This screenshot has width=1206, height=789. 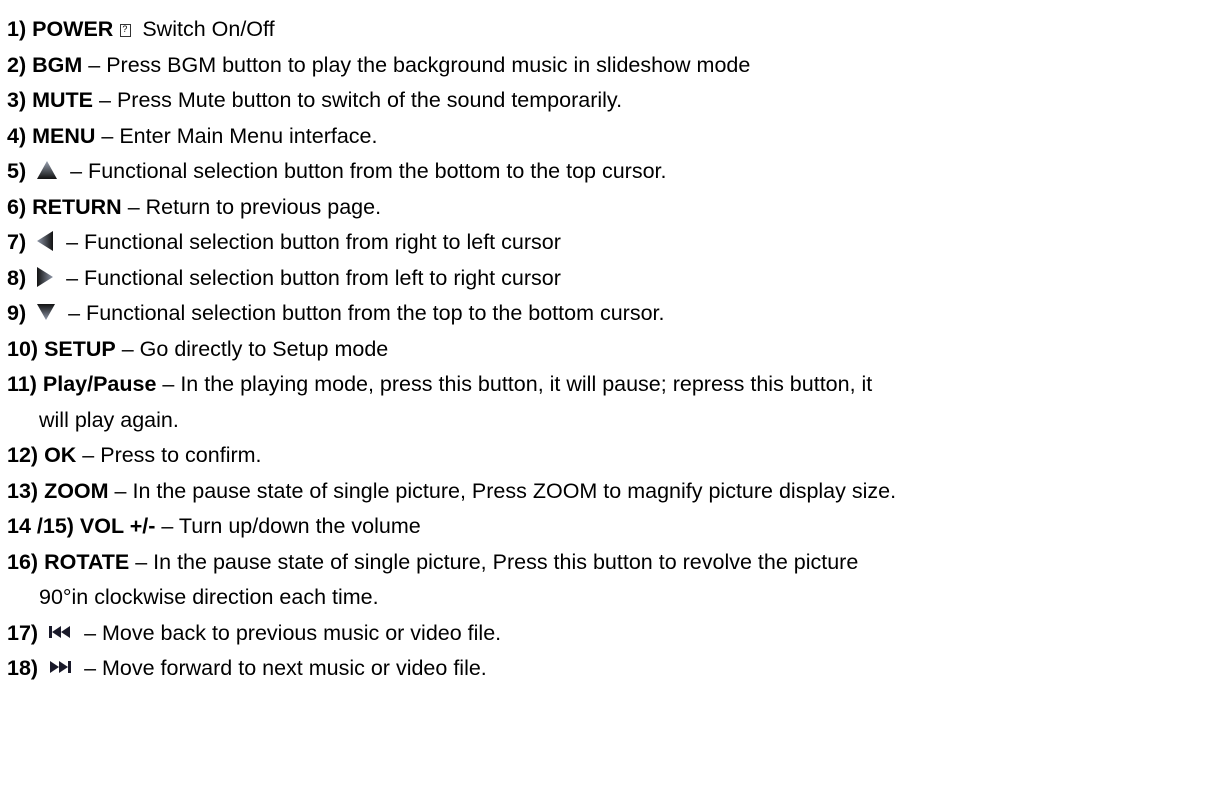 I want to click on button-keyword: Play/Pause, so click(x=99, y=384).